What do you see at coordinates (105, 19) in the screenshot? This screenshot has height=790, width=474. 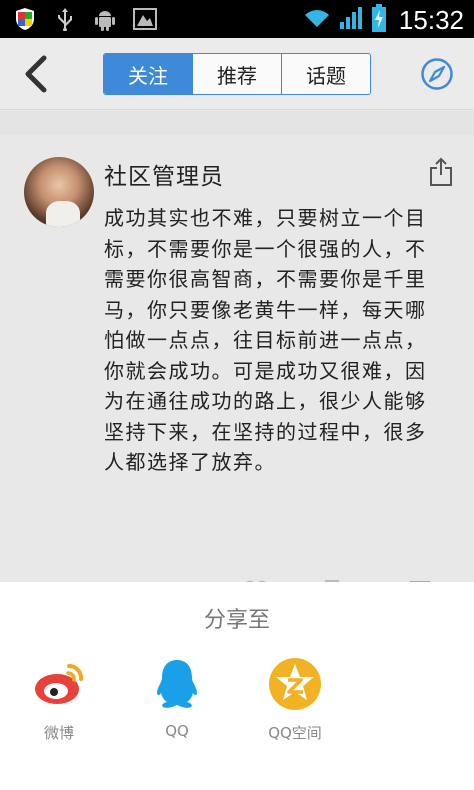 I see `android-icon` at bounding box center [105, 19].